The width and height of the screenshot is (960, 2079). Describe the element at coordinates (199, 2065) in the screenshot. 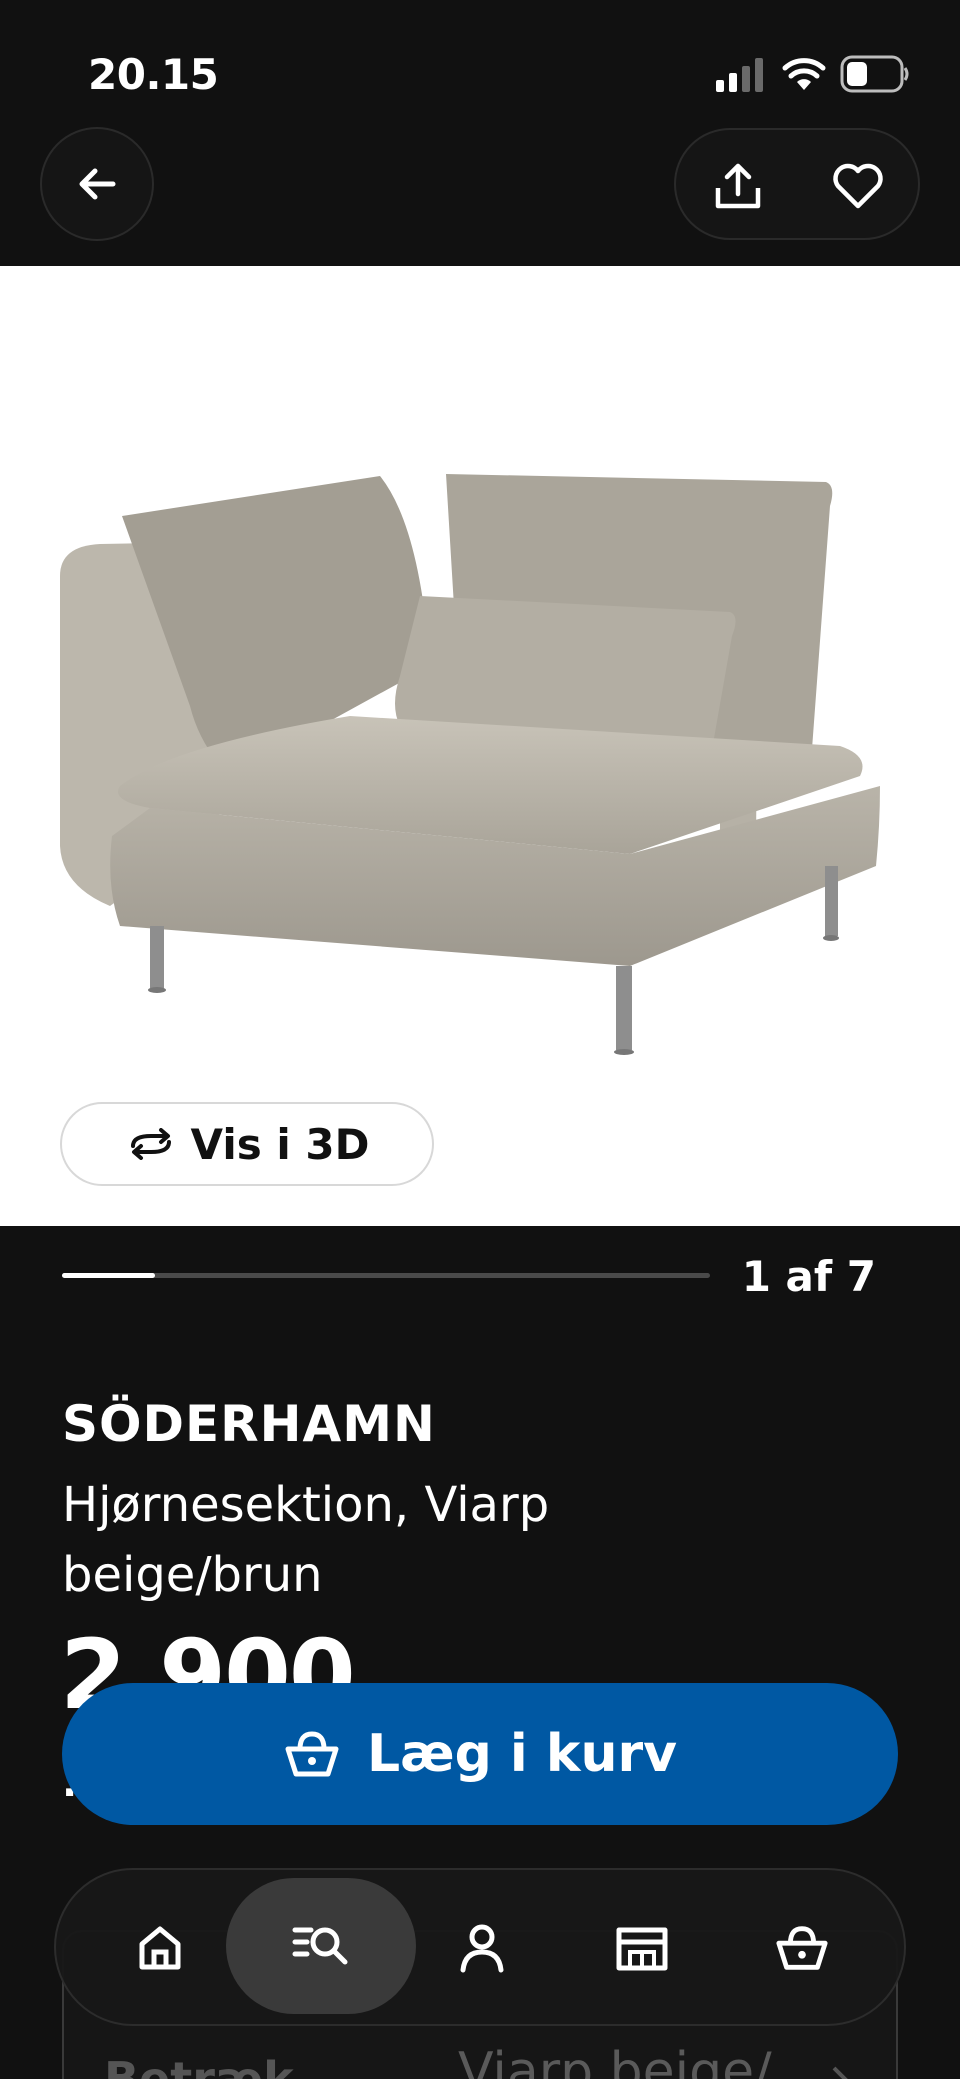

I see `details-label: Betræk` at that location.